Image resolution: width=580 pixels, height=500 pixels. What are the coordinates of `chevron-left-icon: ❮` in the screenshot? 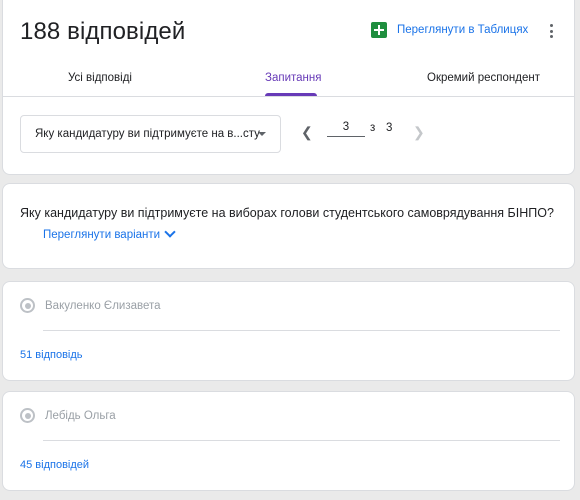 It's located at (307, 132).